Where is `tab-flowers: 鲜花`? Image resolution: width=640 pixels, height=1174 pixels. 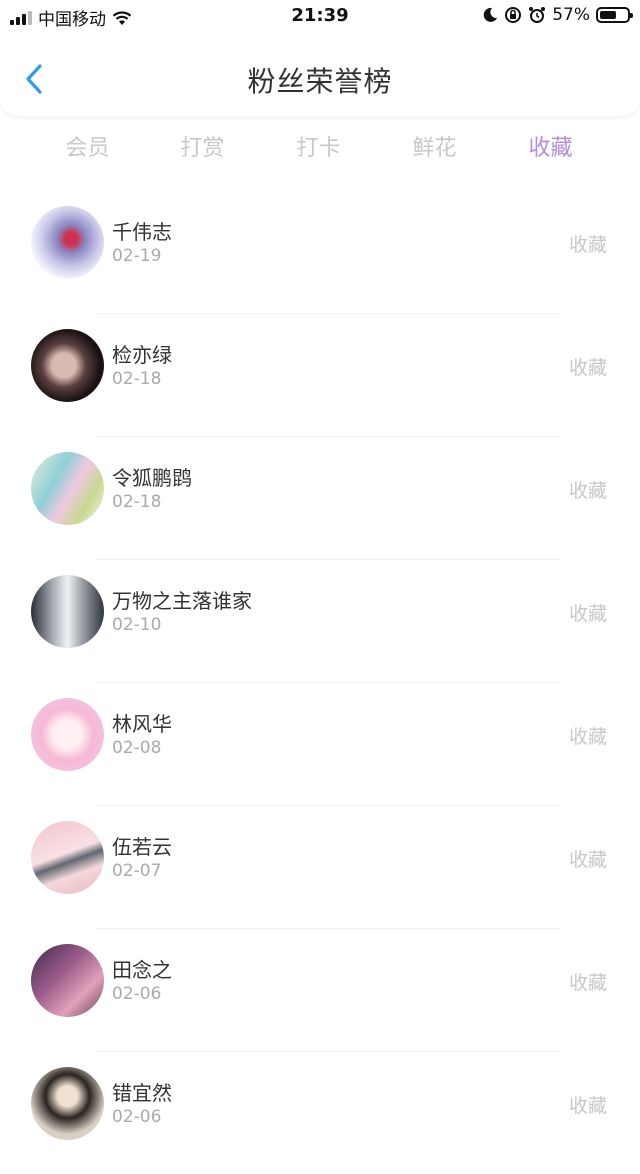
tab-flowers: 鲜花 is located at coordinates (434, 146).